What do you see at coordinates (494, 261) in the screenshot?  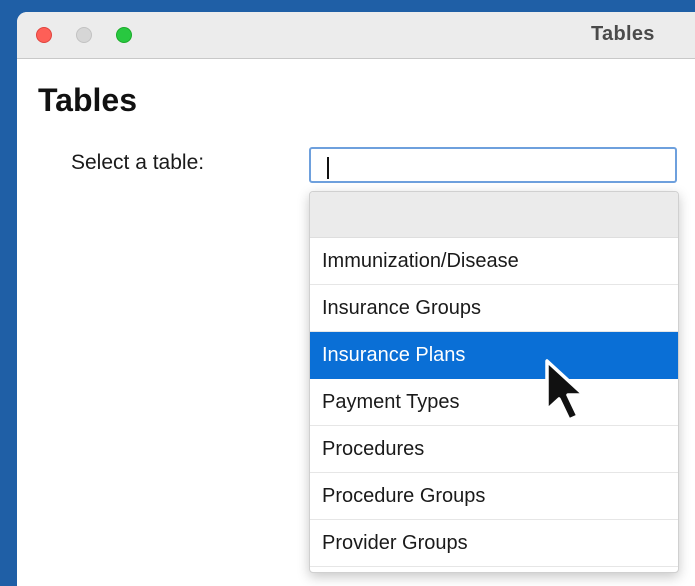 I see `dropdown-option-immunization-disease: Immunization/Disease` at bounding box center [494, 261].